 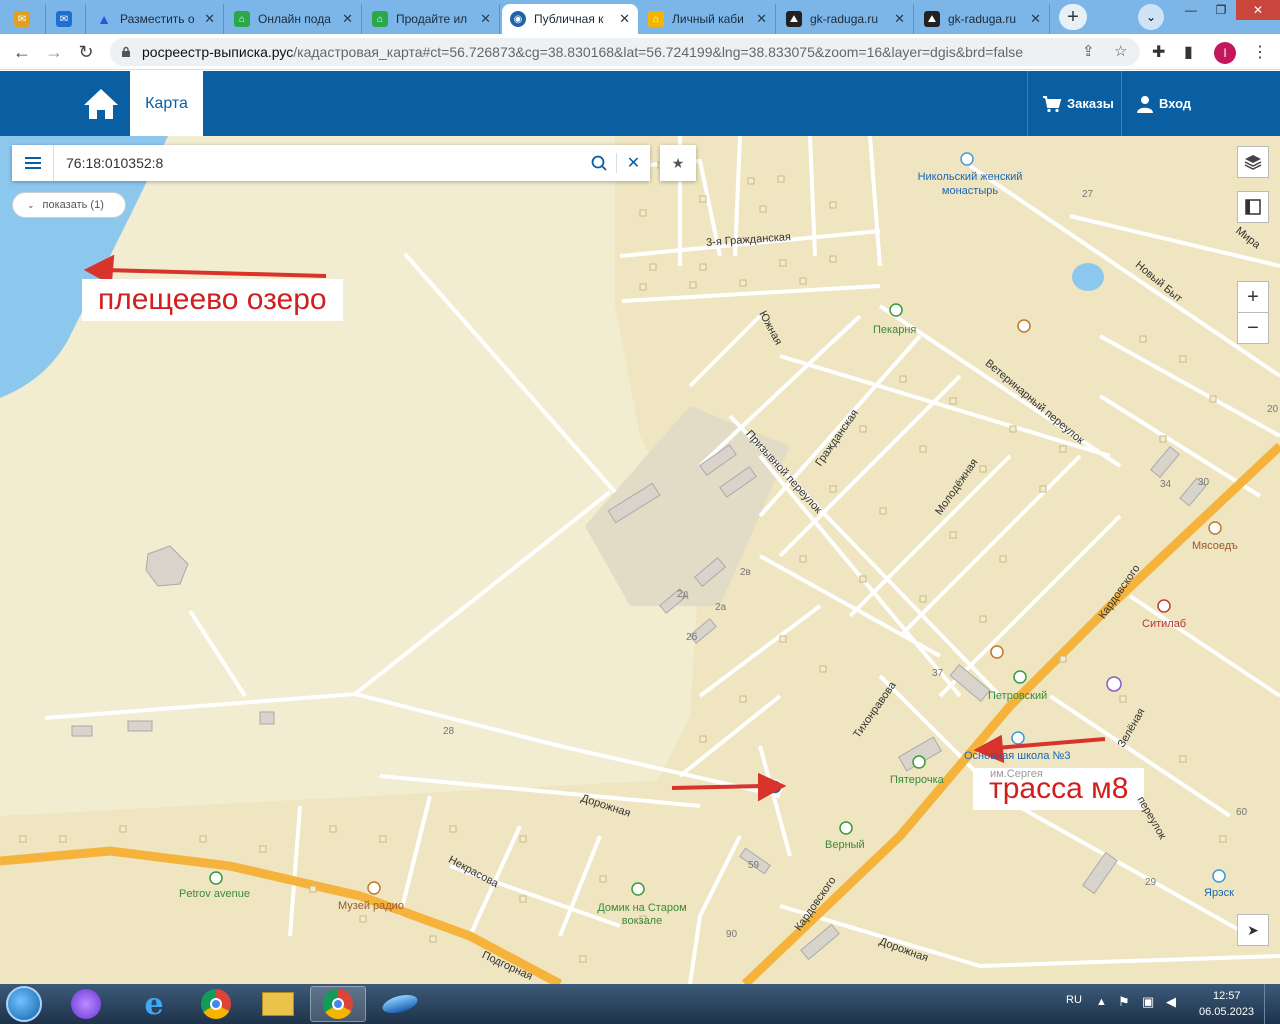 What do you see at coordinates (242, 19) in the screenshot?
I see `house-logo-icon: ⌂` at bounding box center [242, 19].